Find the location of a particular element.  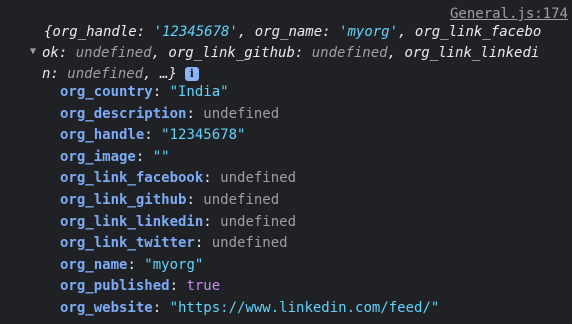

property-key: org_link_github is located at coordinates (123, 199).